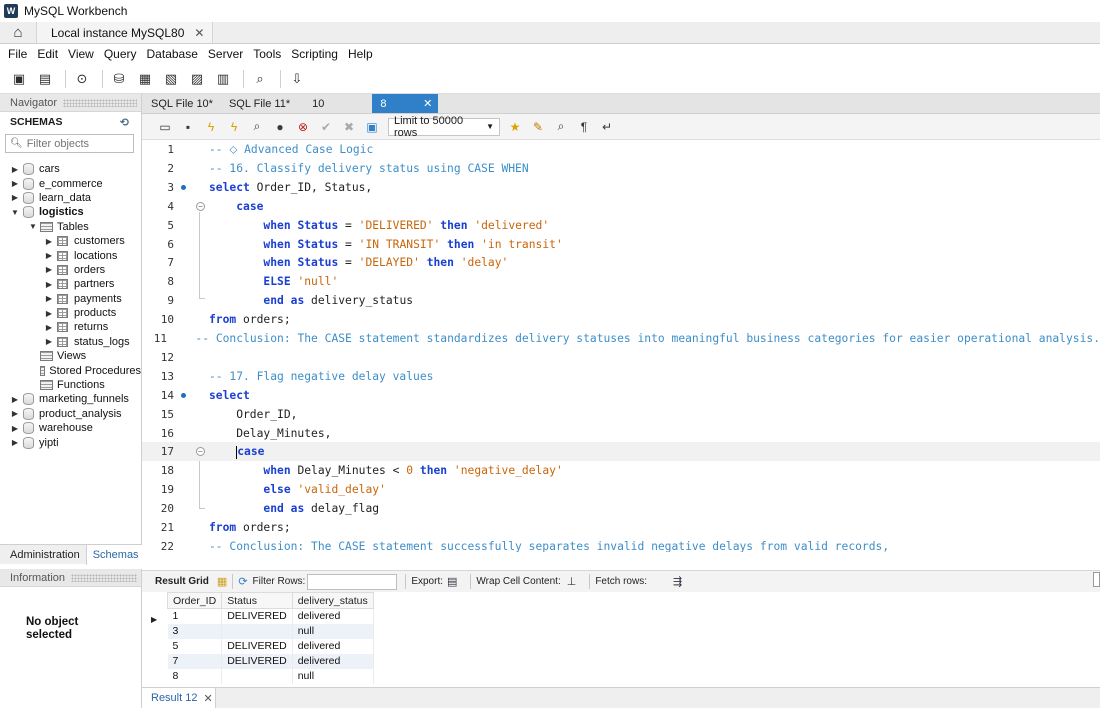 The height and width of the screenshot is (708, 1100). Describe the element at coordinates (70, 342) in the screenshot. I see `tree-item-table: ▶ status_logs` at that location.